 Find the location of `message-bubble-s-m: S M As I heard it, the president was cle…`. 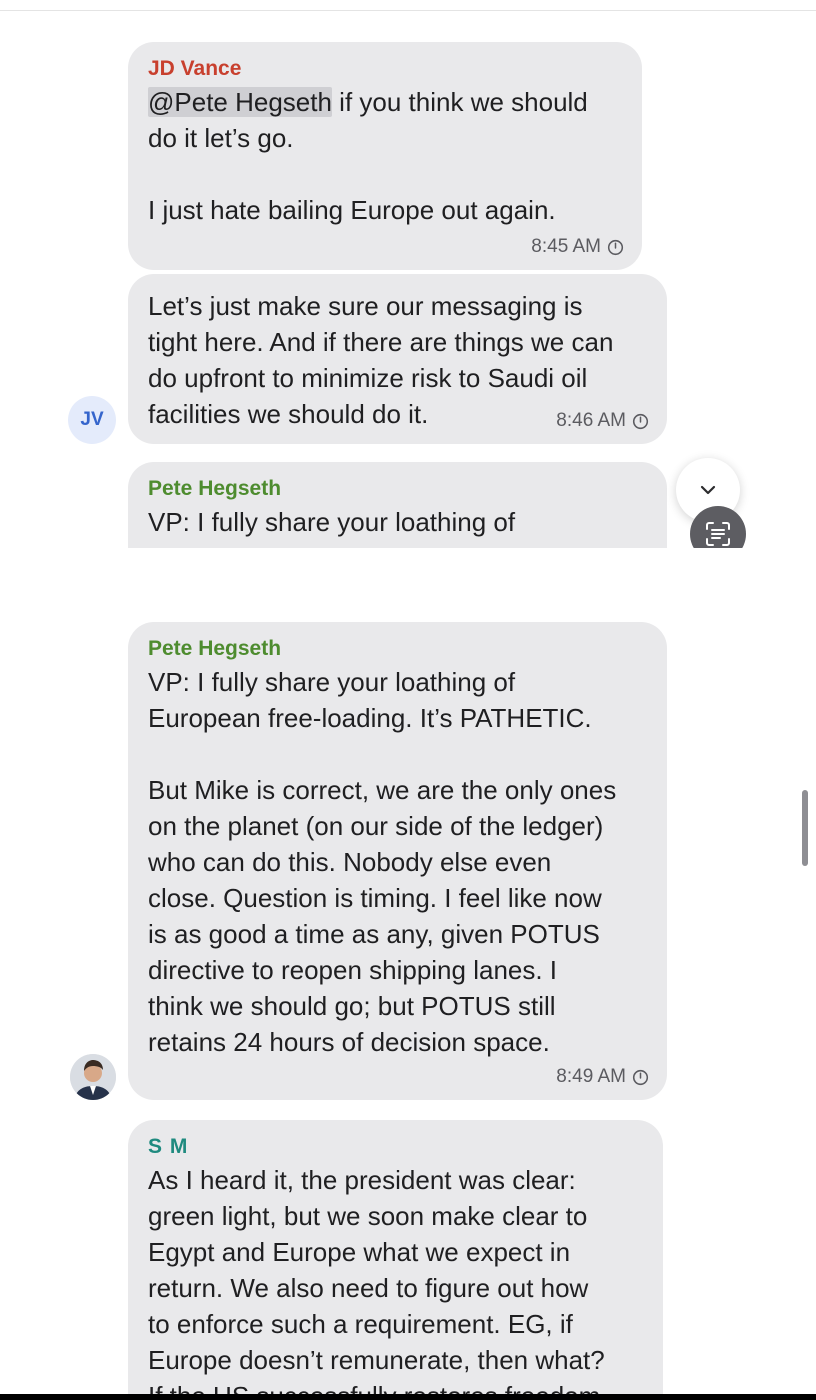

message-bubble-s-m: S M As I heard it, the president was cle… is located at coordinates (395, 1257).